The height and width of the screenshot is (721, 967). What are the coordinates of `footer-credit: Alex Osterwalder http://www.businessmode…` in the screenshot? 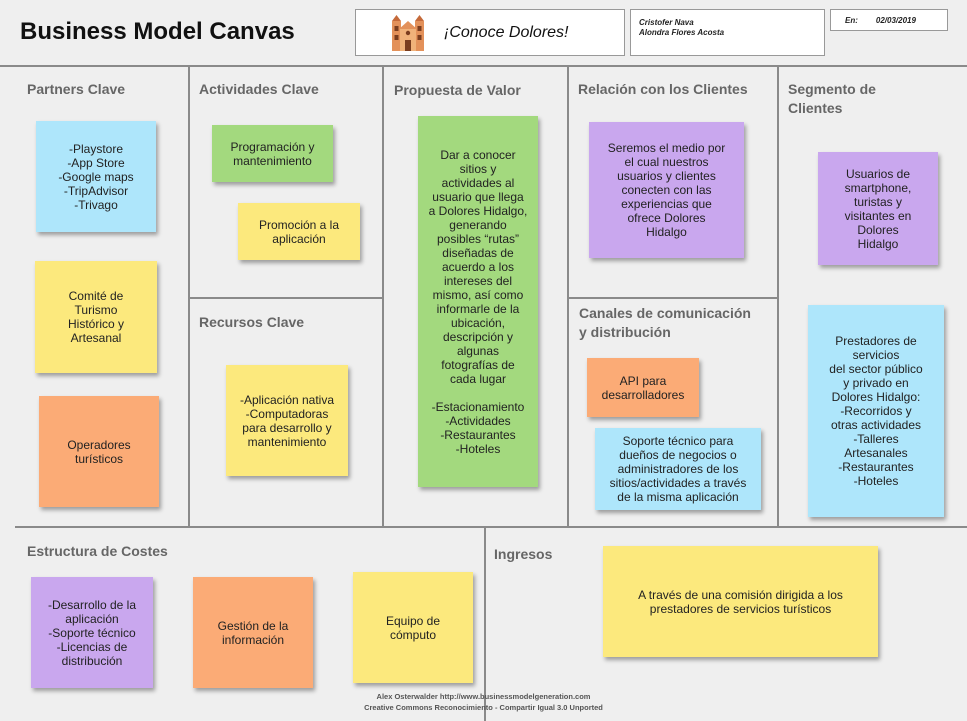 It's located at (483, 696).